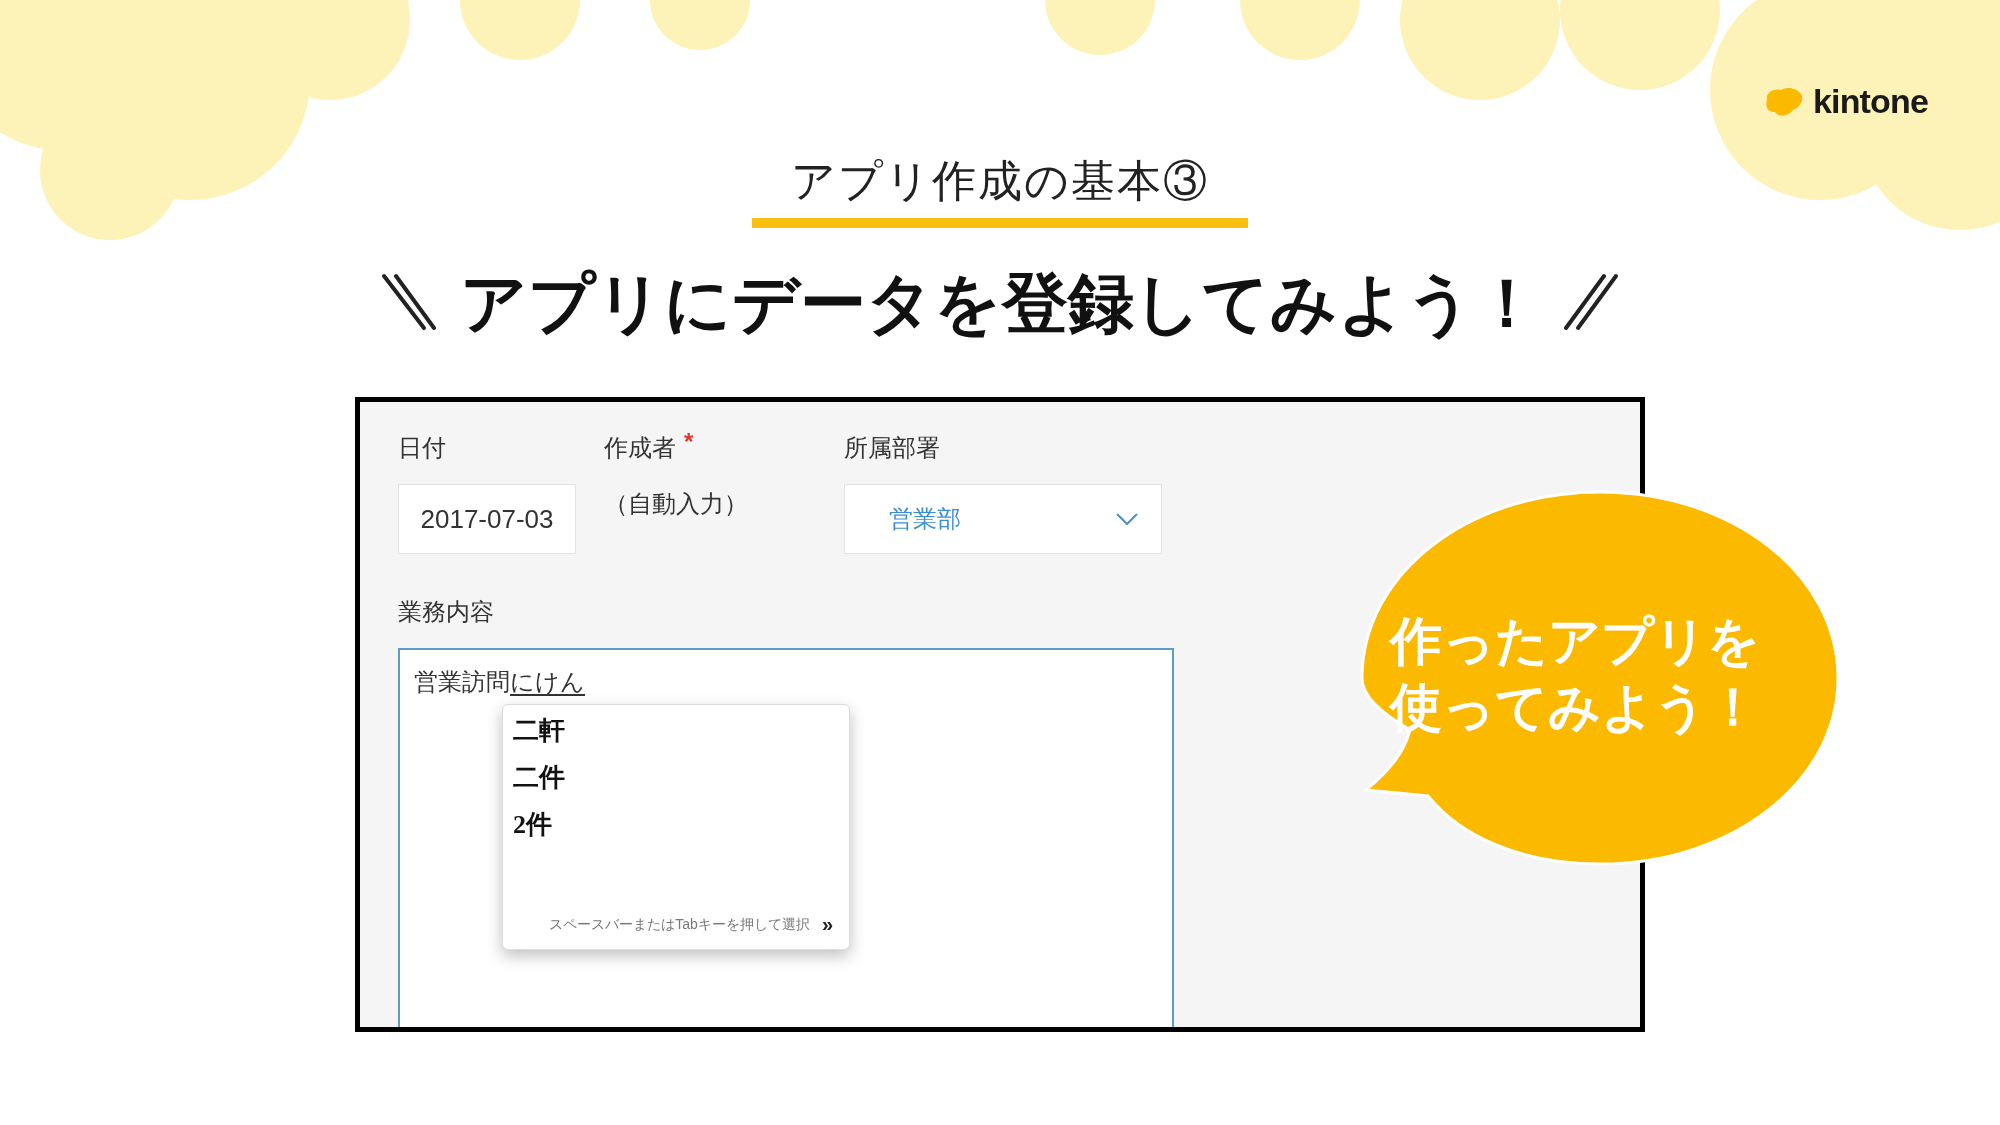 The image size is (2000, 1125). I want to click on field-label: 作成者, so click(640, 448).